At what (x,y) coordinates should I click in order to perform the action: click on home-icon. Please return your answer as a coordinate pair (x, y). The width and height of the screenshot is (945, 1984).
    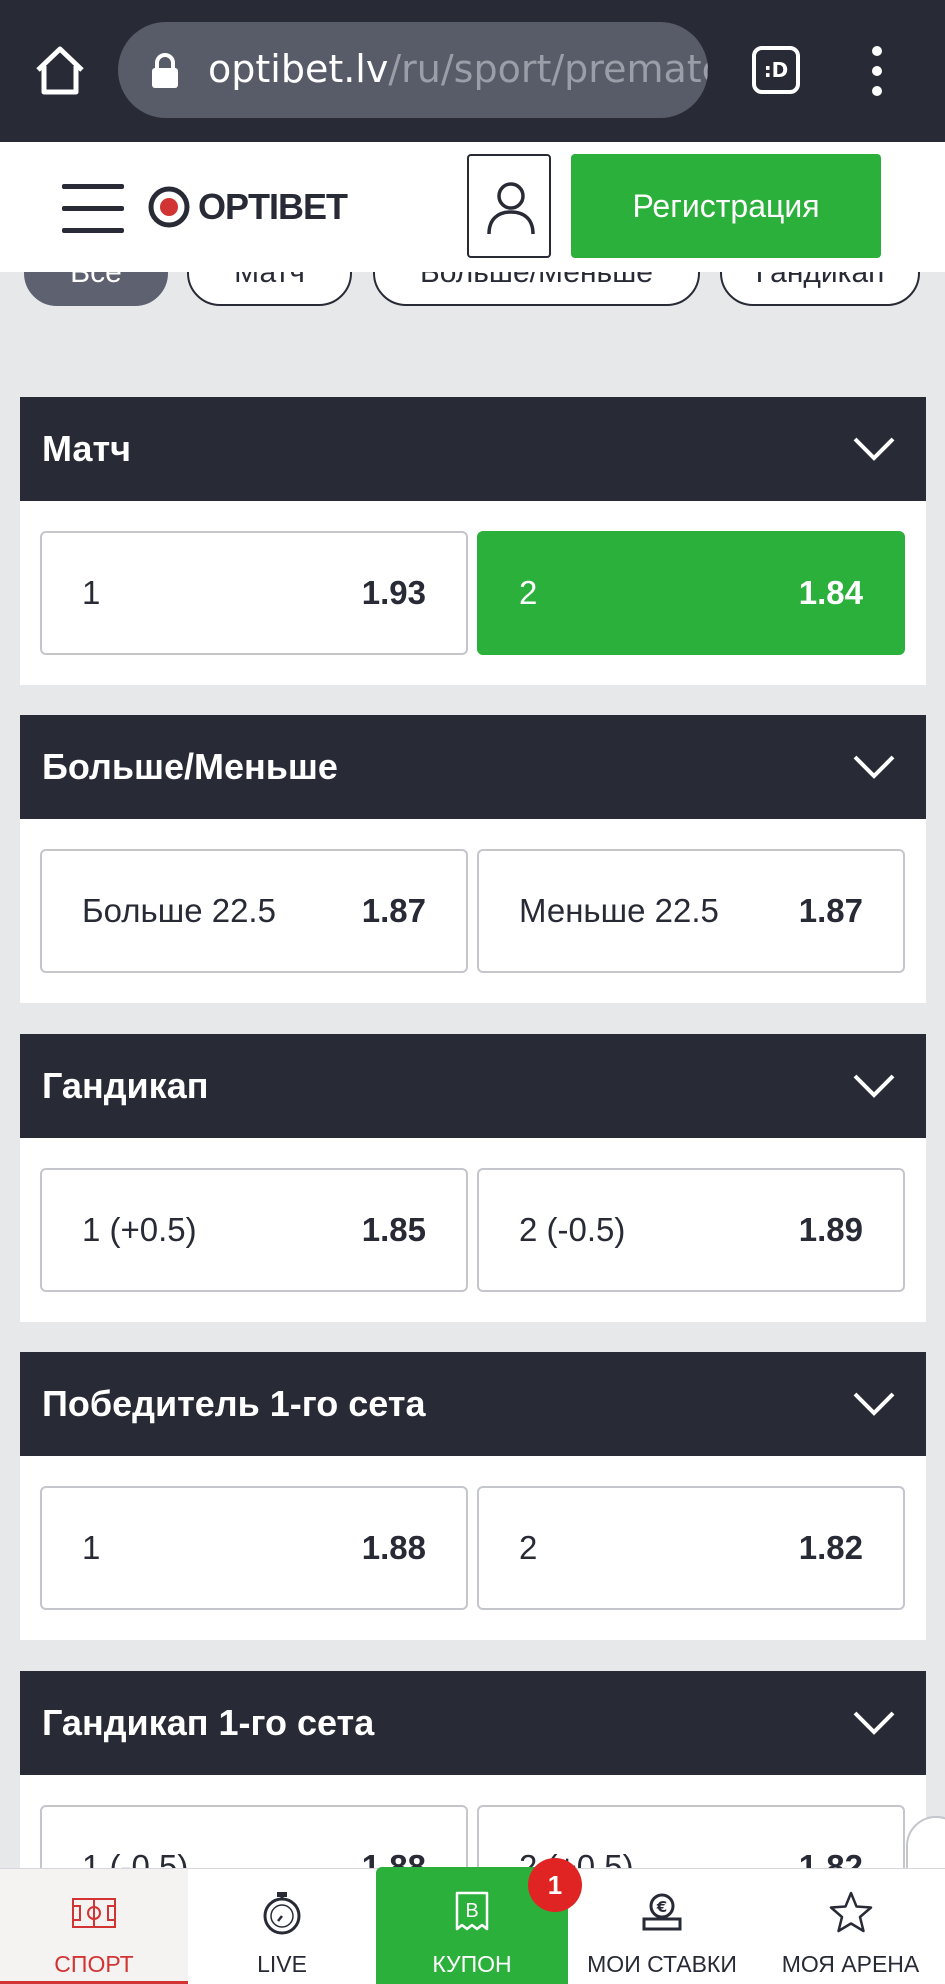
    Looking at the image, I should click on (60, 70).